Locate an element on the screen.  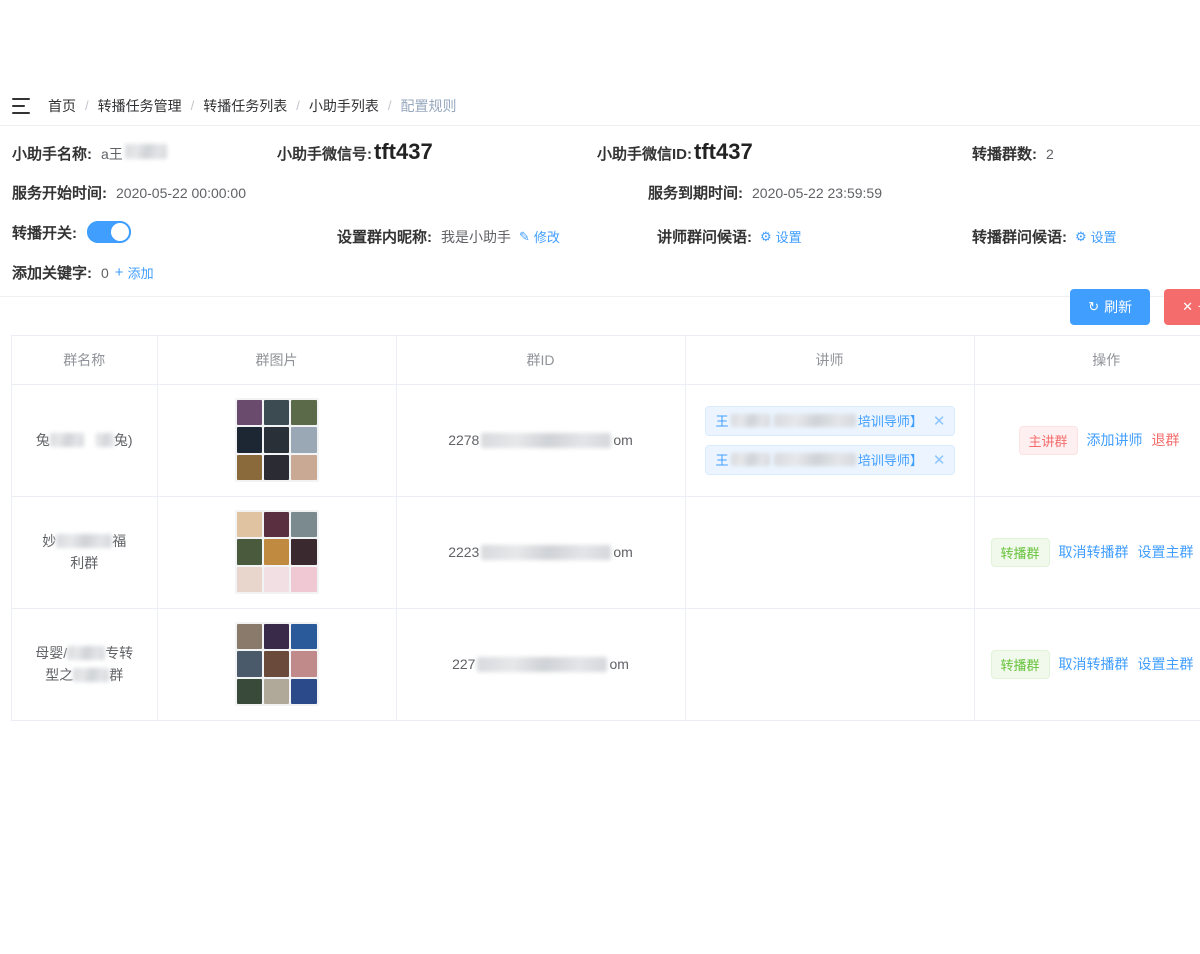
hamburger-menu-icon is located at coordinates (21, 105).